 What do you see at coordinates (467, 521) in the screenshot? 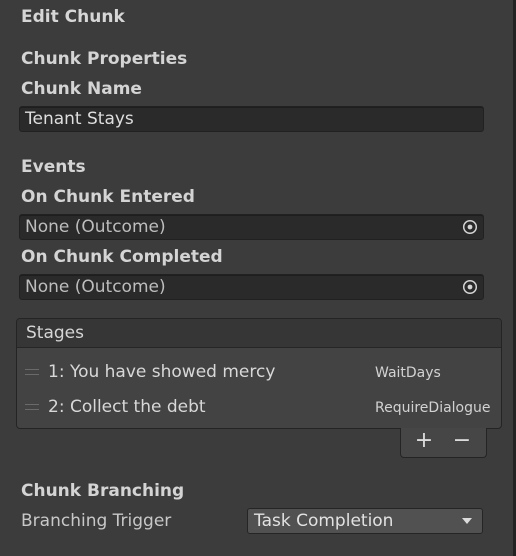
I see `dropdown-arrow-icon` at bounding box center [467, 521].